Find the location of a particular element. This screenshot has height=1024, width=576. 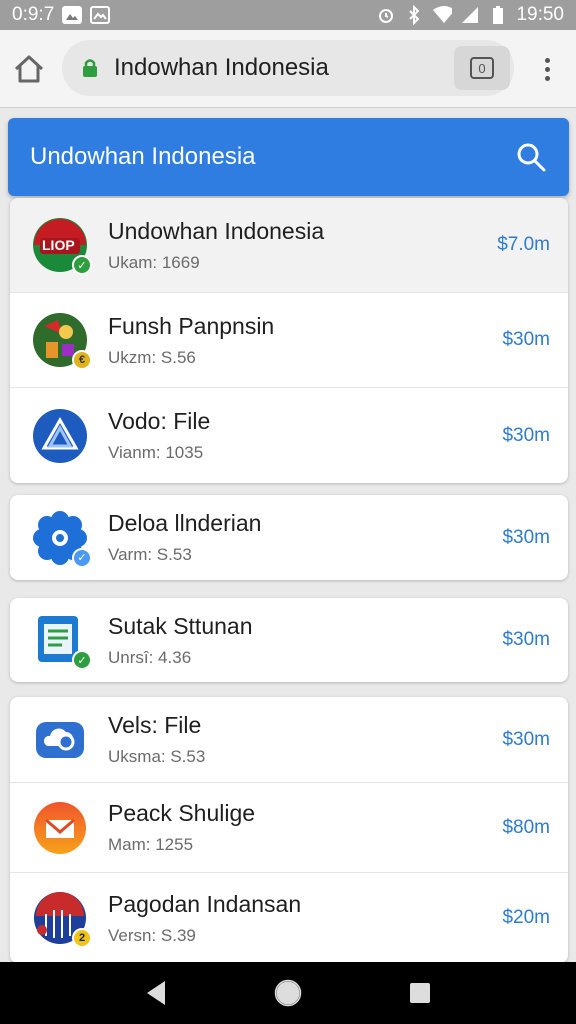

list-item: Peack Shulige Mam: 1255 $80m is located at coordinates (289, 828).